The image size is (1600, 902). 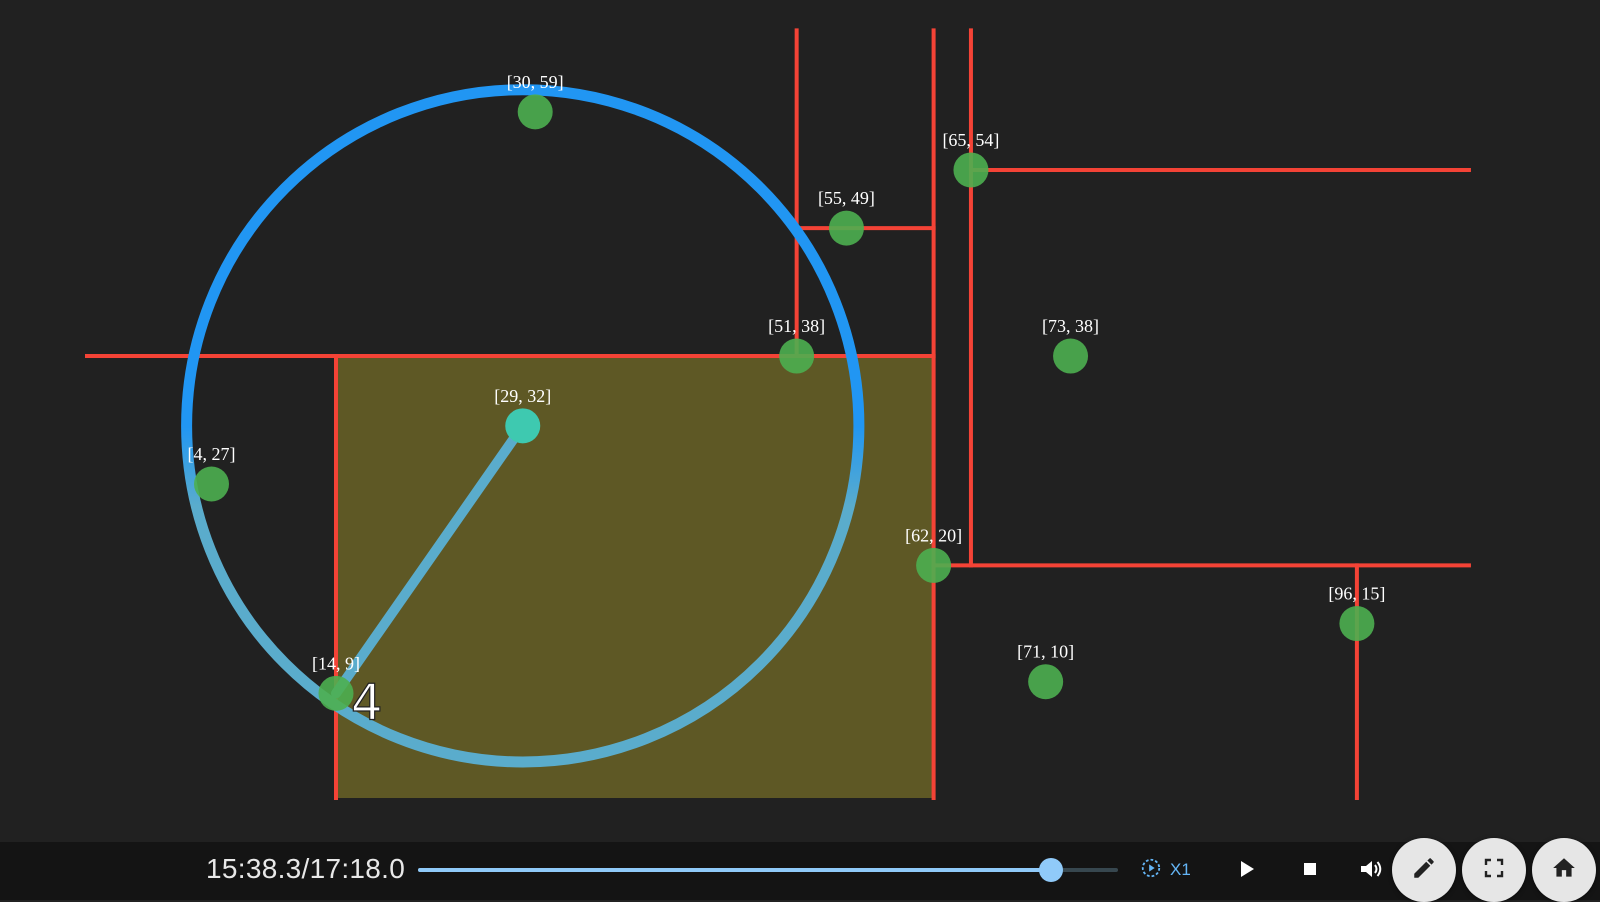 I want to click on seek-bar-thumb, so click(x=1050, y=870).